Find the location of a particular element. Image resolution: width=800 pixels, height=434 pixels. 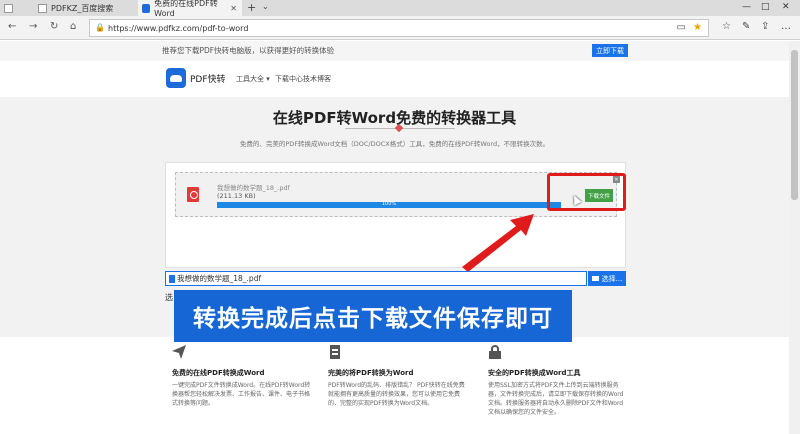

pdfkz-favicon is located at coordinates (146, 8).